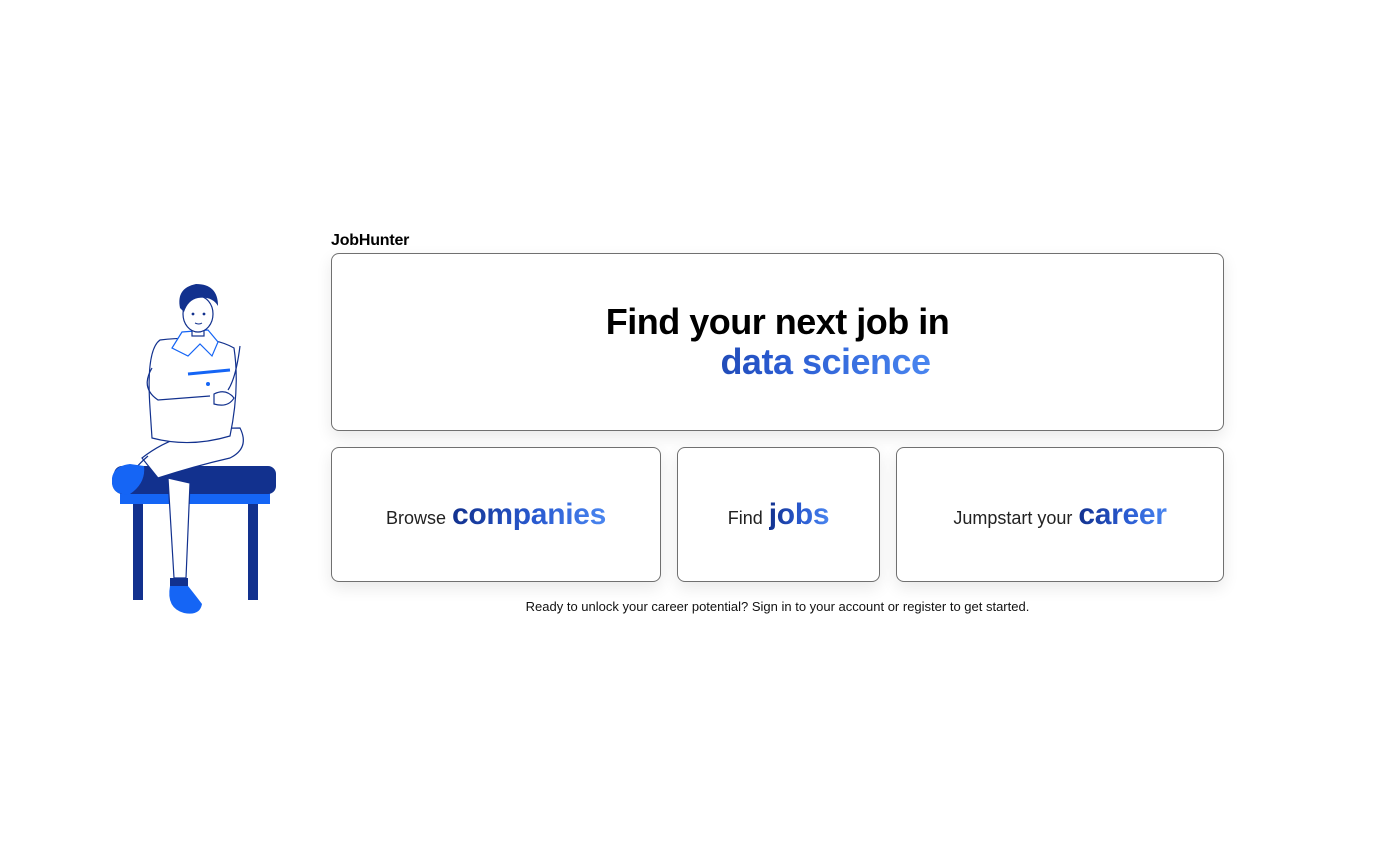 The width and height of the screenshot is (1383, 858). I want to click on browse-companies-emphasis: companies, so click(529, 514).